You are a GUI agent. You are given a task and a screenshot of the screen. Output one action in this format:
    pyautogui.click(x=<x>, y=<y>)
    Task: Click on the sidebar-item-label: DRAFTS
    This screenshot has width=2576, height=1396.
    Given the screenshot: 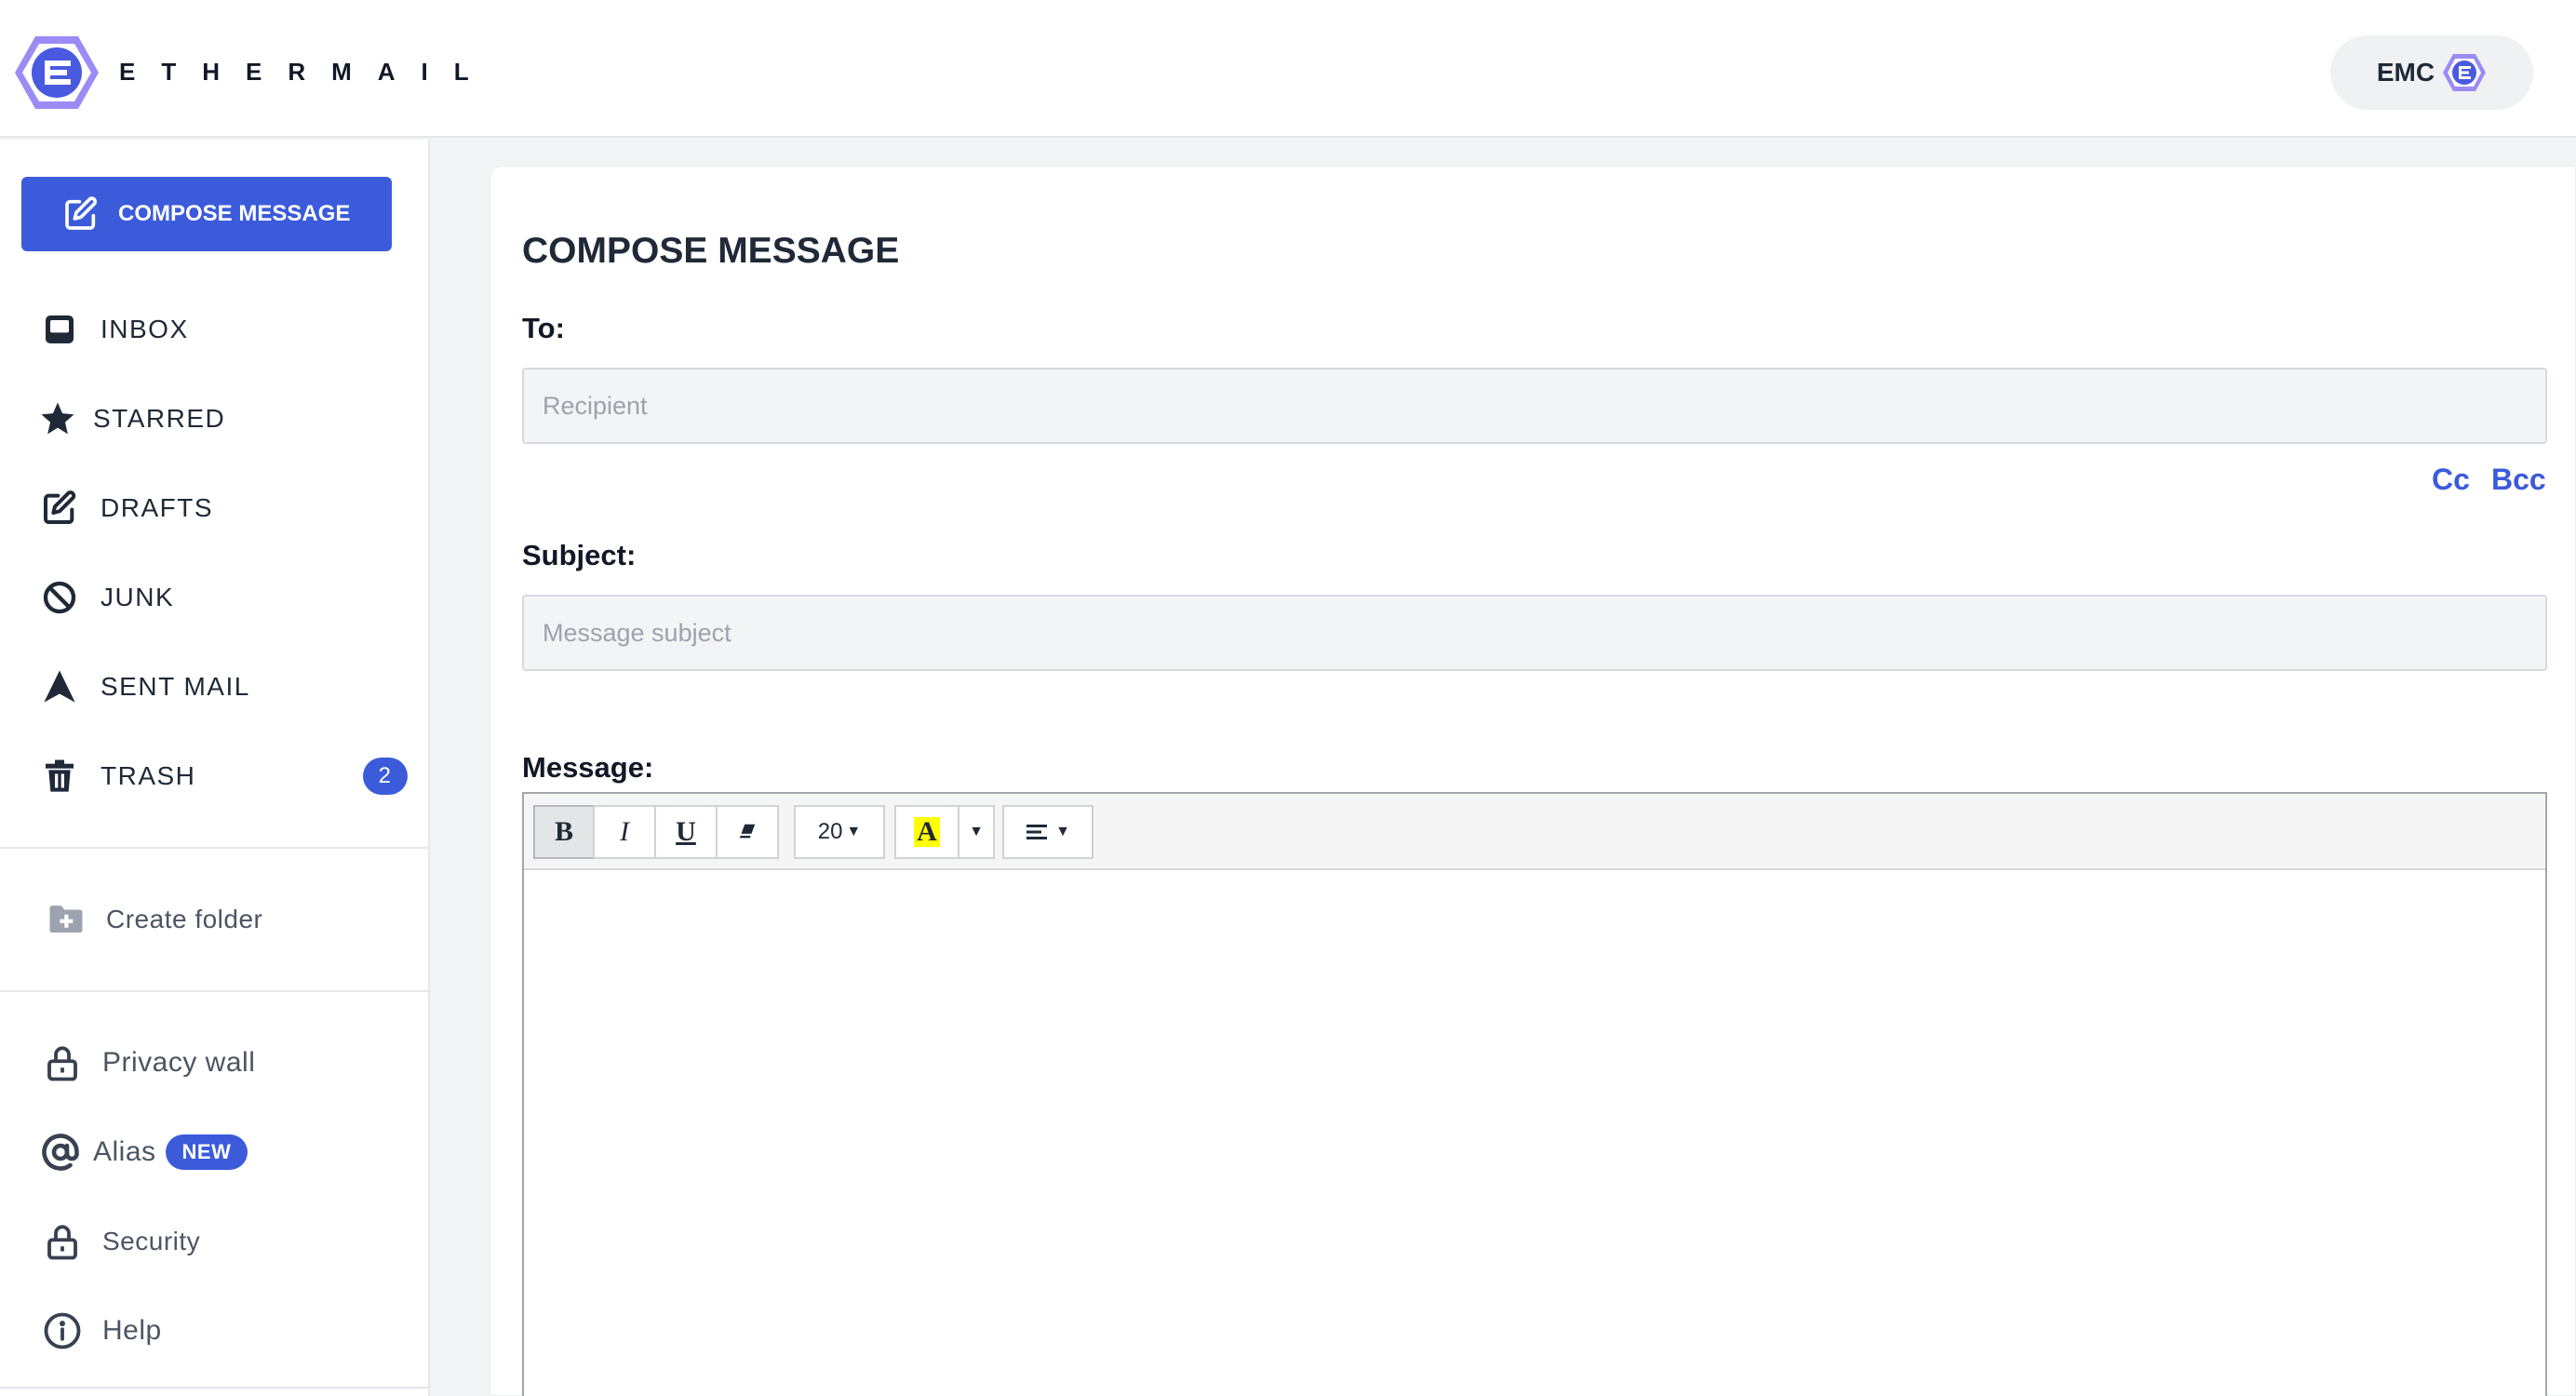 What is the action you would take?
    pyautogui.click(x=157, y=508)
    